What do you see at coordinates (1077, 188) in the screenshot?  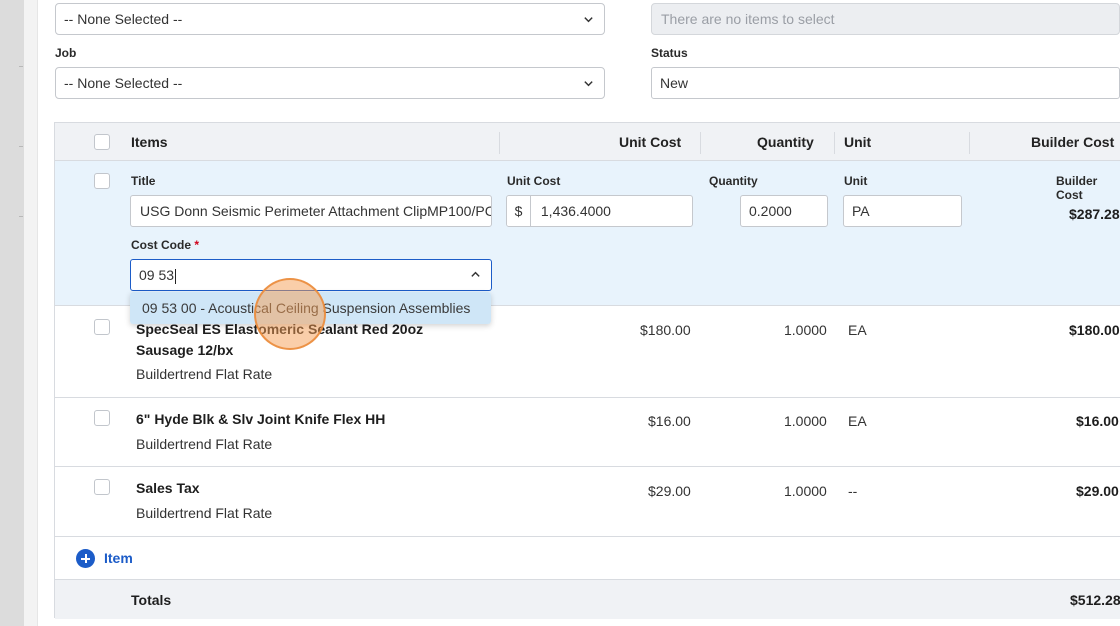 I see `builder-cost-label: Builder Cost` at bounding box center [1077, 188].